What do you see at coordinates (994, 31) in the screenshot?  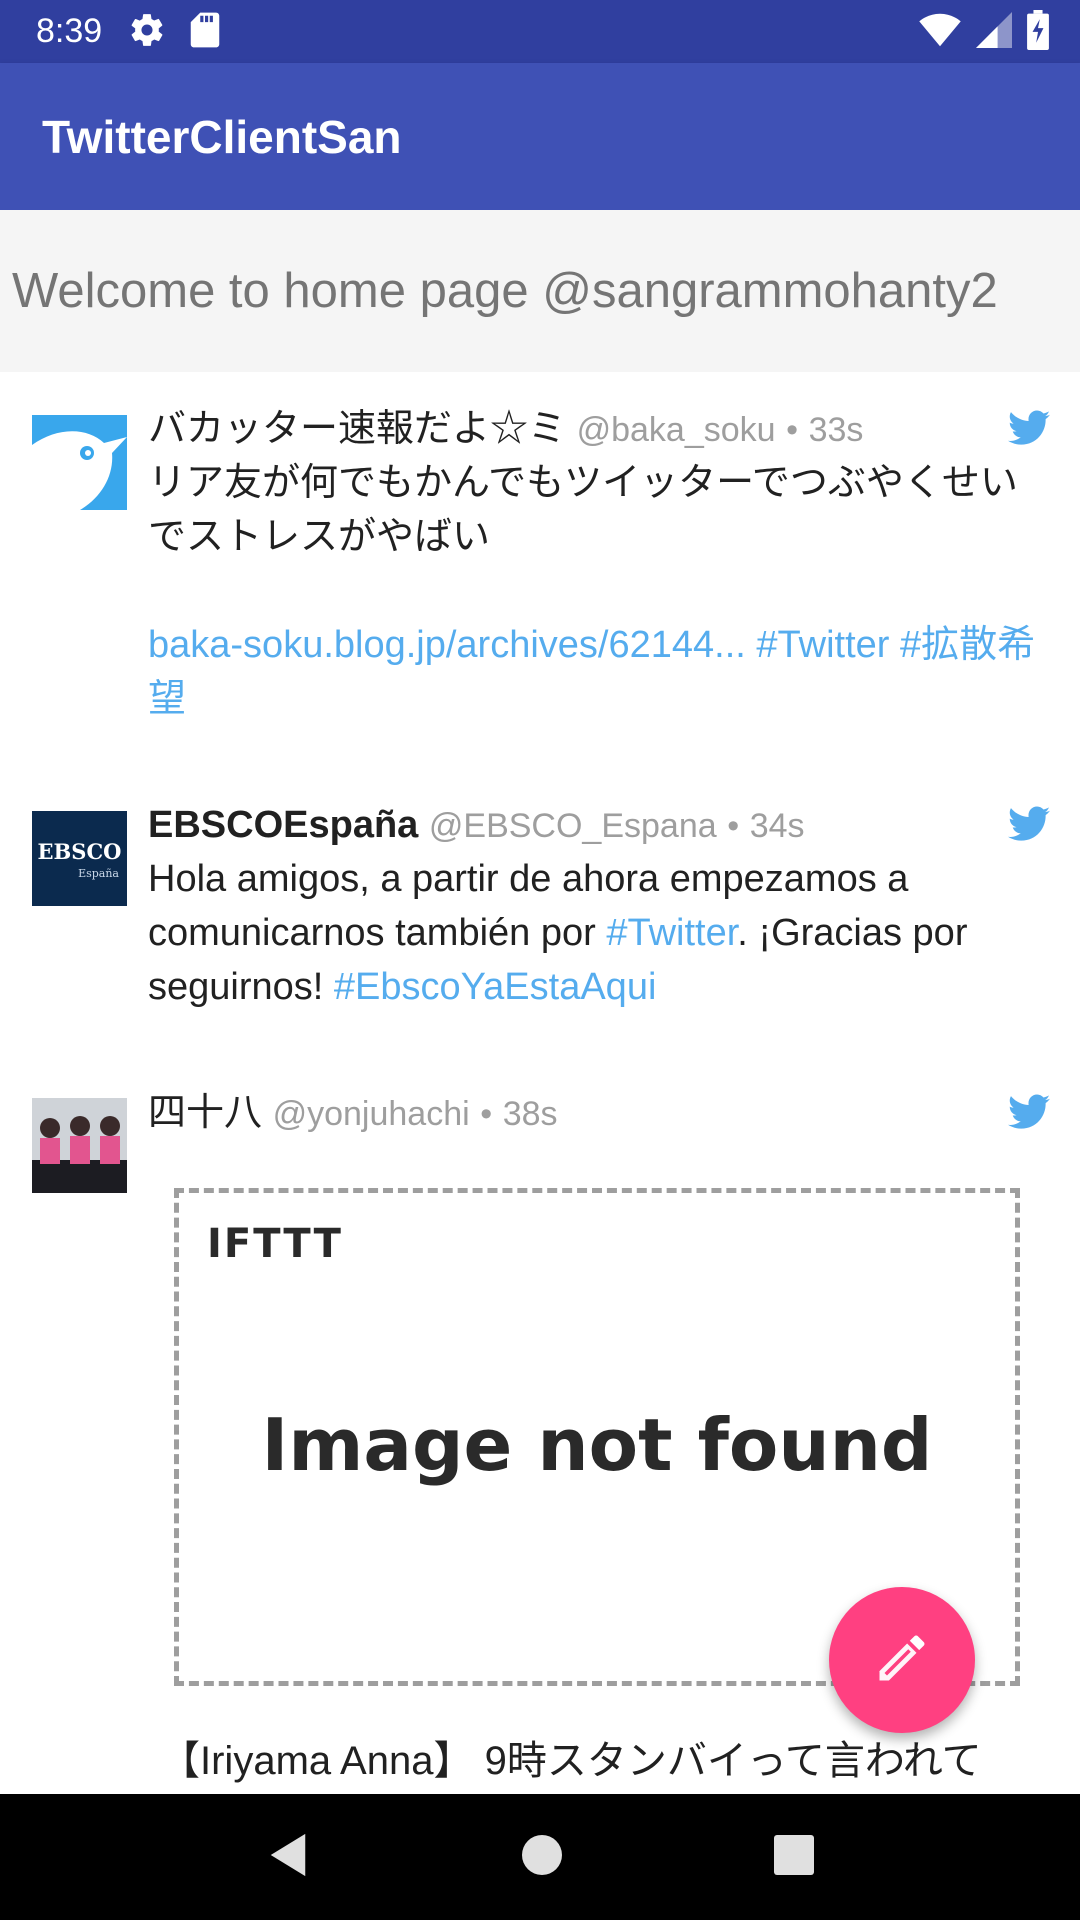 I see `signal-icon` at bounding box center [994, 31].